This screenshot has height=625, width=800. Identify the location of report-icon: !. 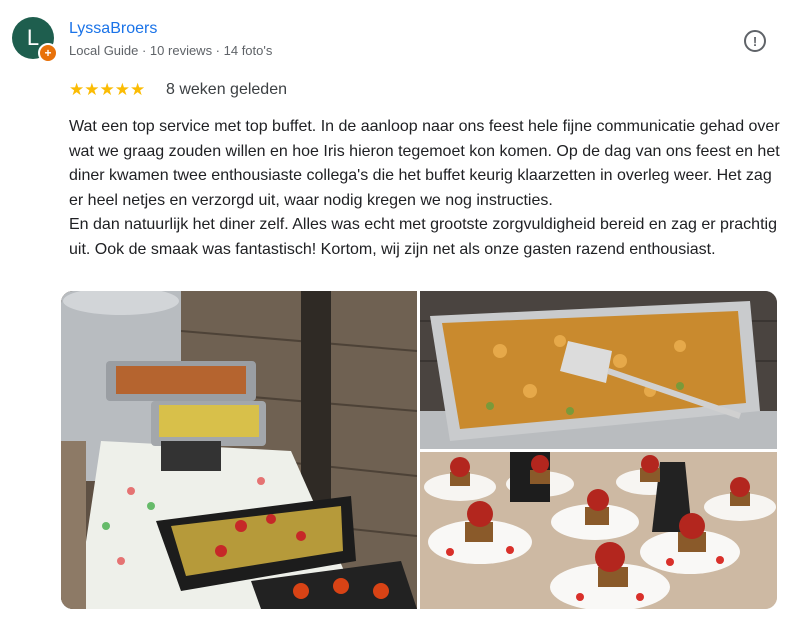
(755, 41).